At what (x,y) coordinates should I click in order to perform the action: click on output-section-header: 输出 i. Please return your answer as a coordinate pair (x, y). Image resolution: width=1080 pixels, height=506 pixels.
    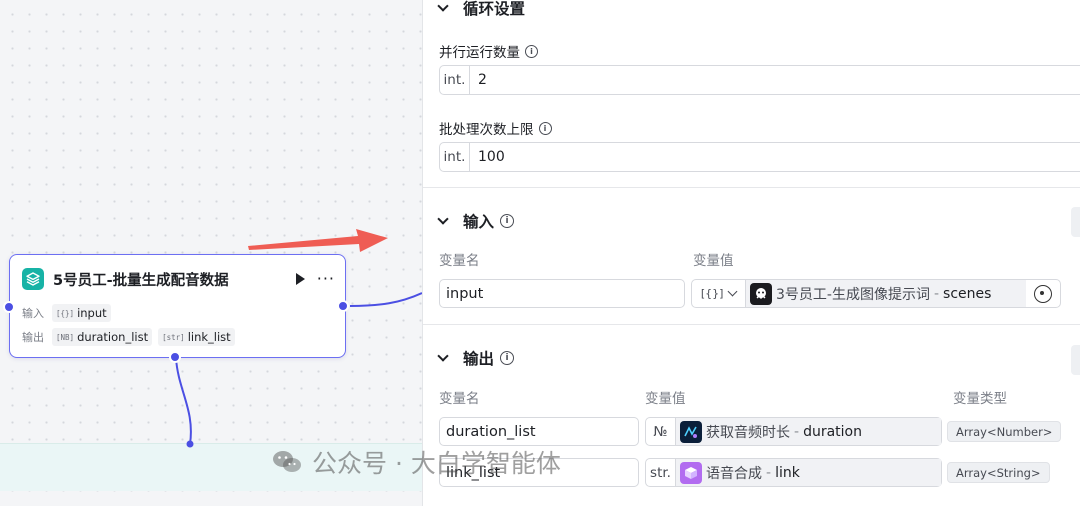
    Looking at the image, I should click on (476, 358).